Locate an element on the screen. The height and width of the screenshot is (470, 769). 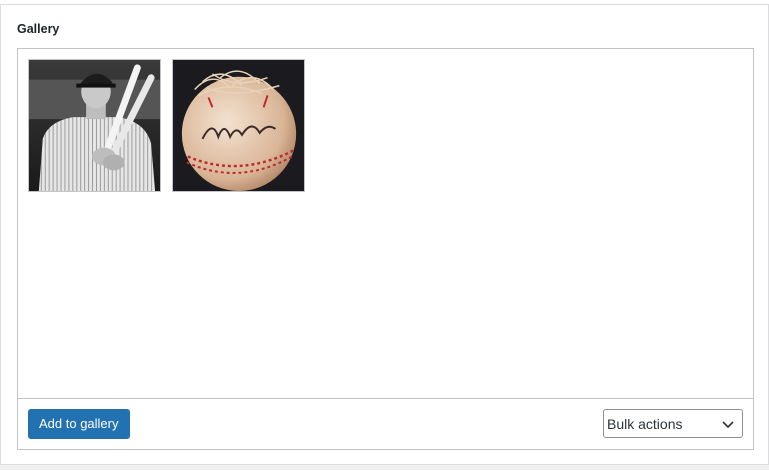
bulk-actions-select: Bulk actions is located at coordinates (673, 423).